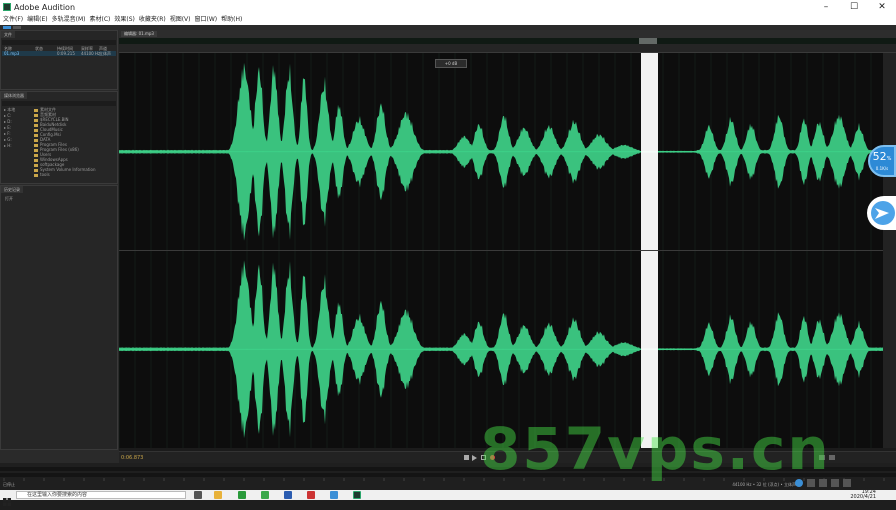 The width and height of the screenshot is (896, 510). What do you see at coordinates (69, 20) in the screenshot?
I see `menu-multitrack: 多轨混音(M)` at bounding box center [69, 20].